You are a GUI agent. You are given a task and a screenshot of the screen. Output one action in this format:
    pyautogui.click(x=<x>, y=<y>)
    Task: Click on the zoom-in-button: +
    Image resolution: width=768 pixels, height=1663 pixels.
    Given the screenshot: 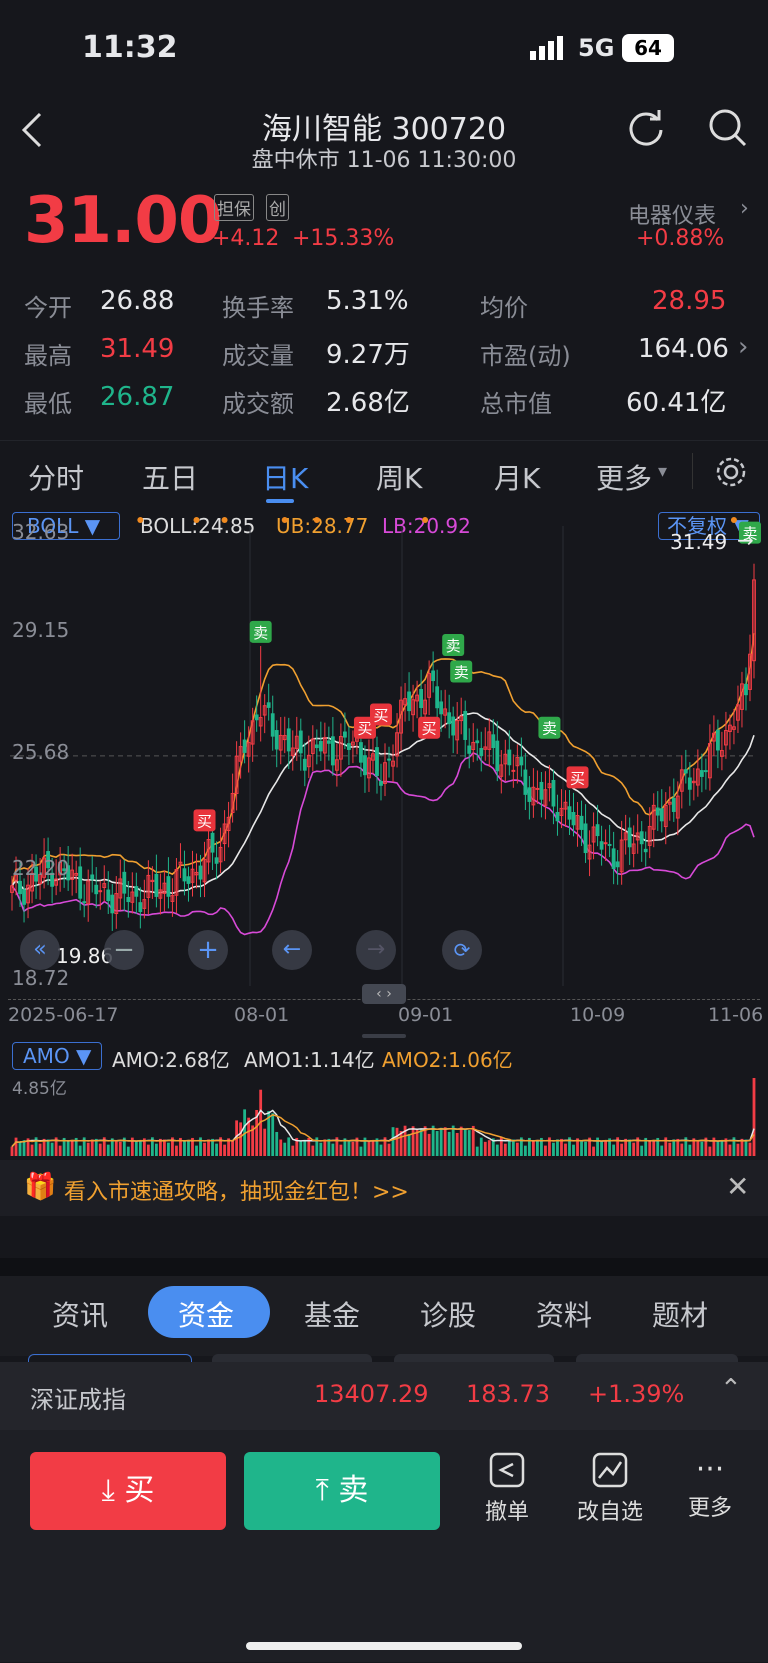 What is the action you would take?
    pyautogui.click(x=208, y=950)
    